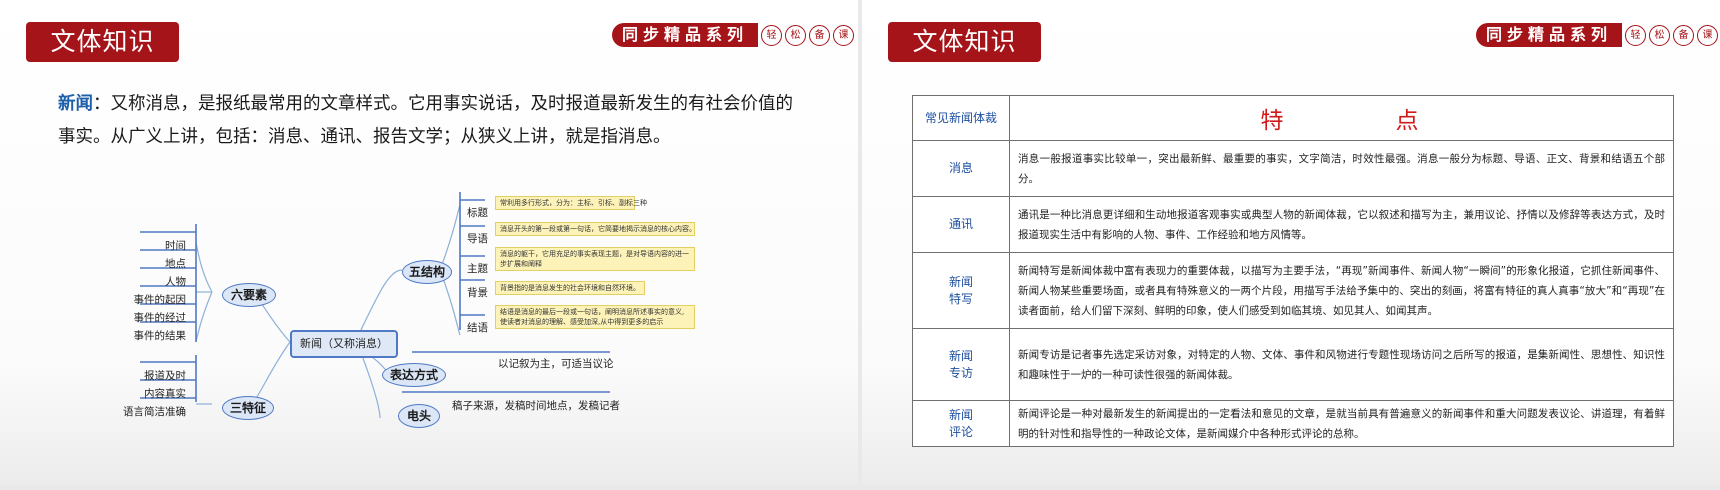 This screenshot has height=490, width=1720. I want to click on genre-label: 新闻 专访, so click(960, 364).